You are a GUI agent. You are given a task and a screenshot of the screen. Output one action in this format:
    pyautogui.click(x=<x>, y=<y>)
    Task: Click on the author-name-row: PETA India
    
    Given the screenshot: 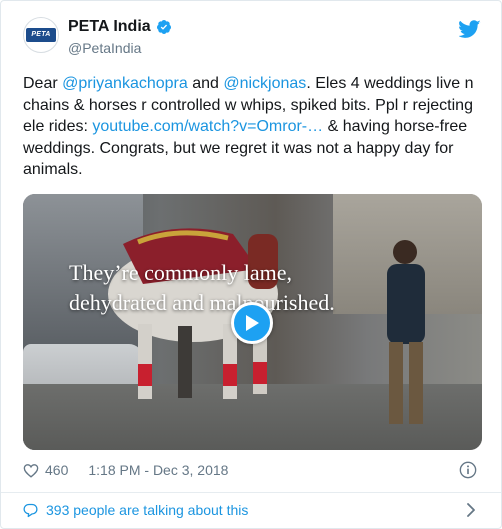 What is the action you would take?
    pyautogui.click(x=120, y=27)
    